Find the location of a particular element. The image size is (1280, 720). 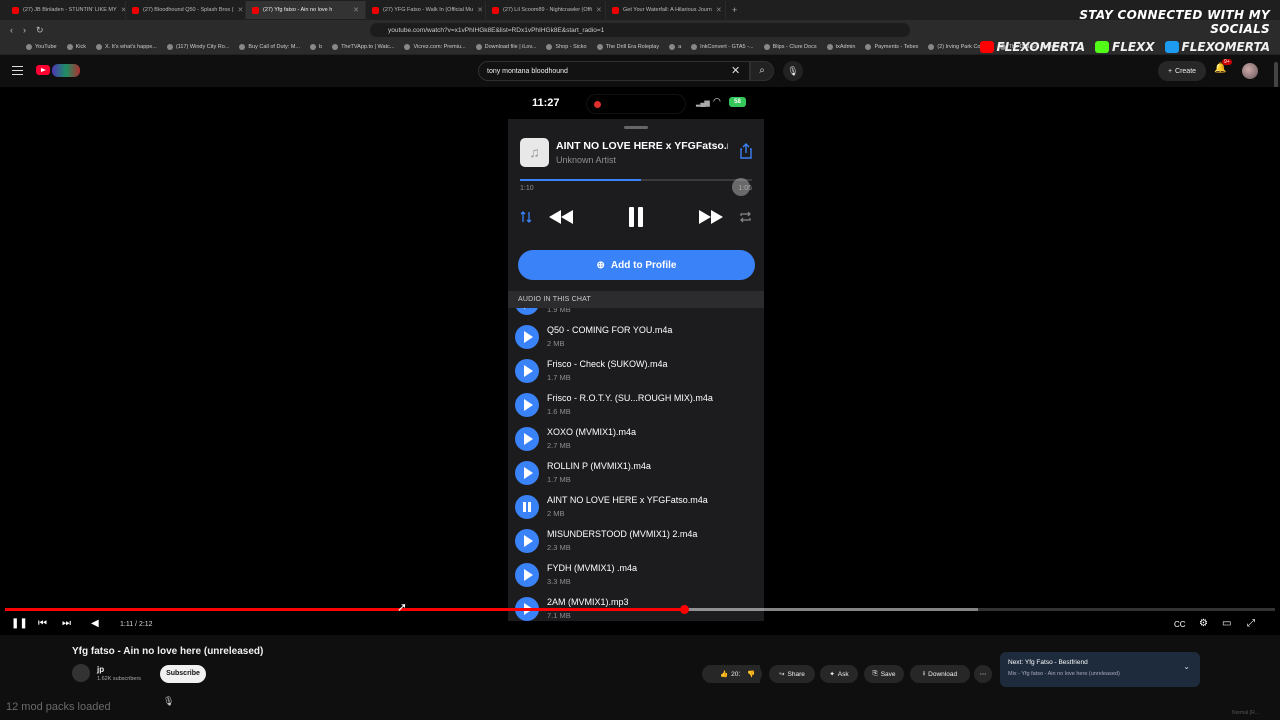

fast-forward-icon is located at coordinates (711, 217).